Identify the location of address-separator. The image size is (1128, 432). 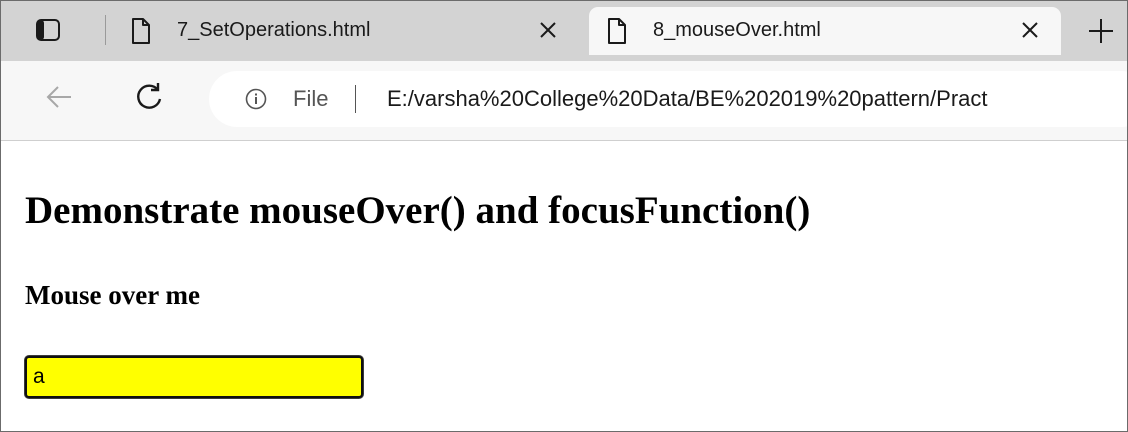
(355, 99).